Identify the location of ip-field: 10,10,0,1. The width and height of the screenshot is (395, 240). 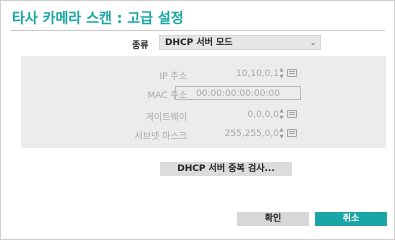
(230, 74).